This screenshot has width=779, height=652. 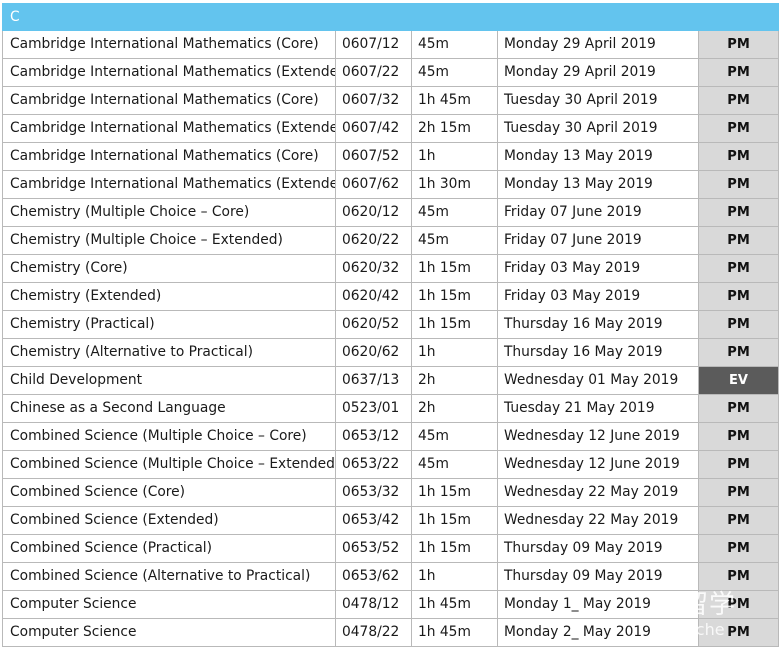 What do you see at coordinates (373, 100) in the screenshot?
I see `component-code-cell: 0607/32` at bounding box center [373, 100].